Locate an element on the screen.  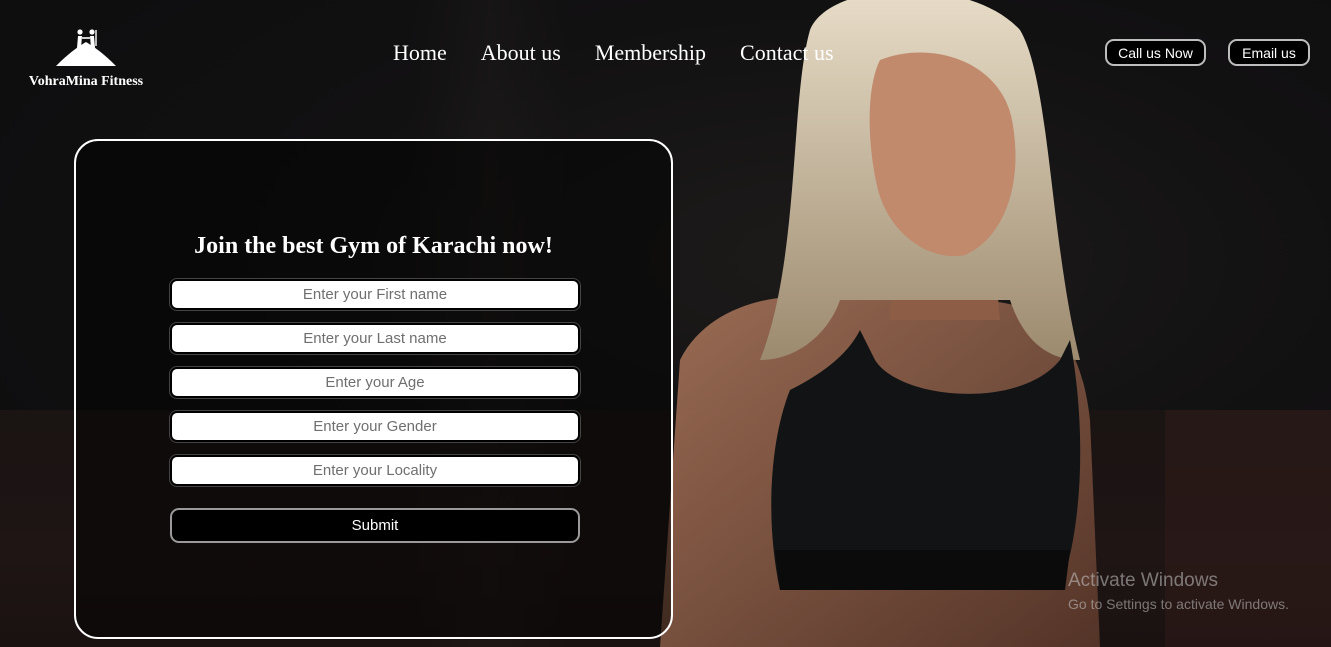
brand-logo: VohraMina Fitness is located at coordinates (86, 58).